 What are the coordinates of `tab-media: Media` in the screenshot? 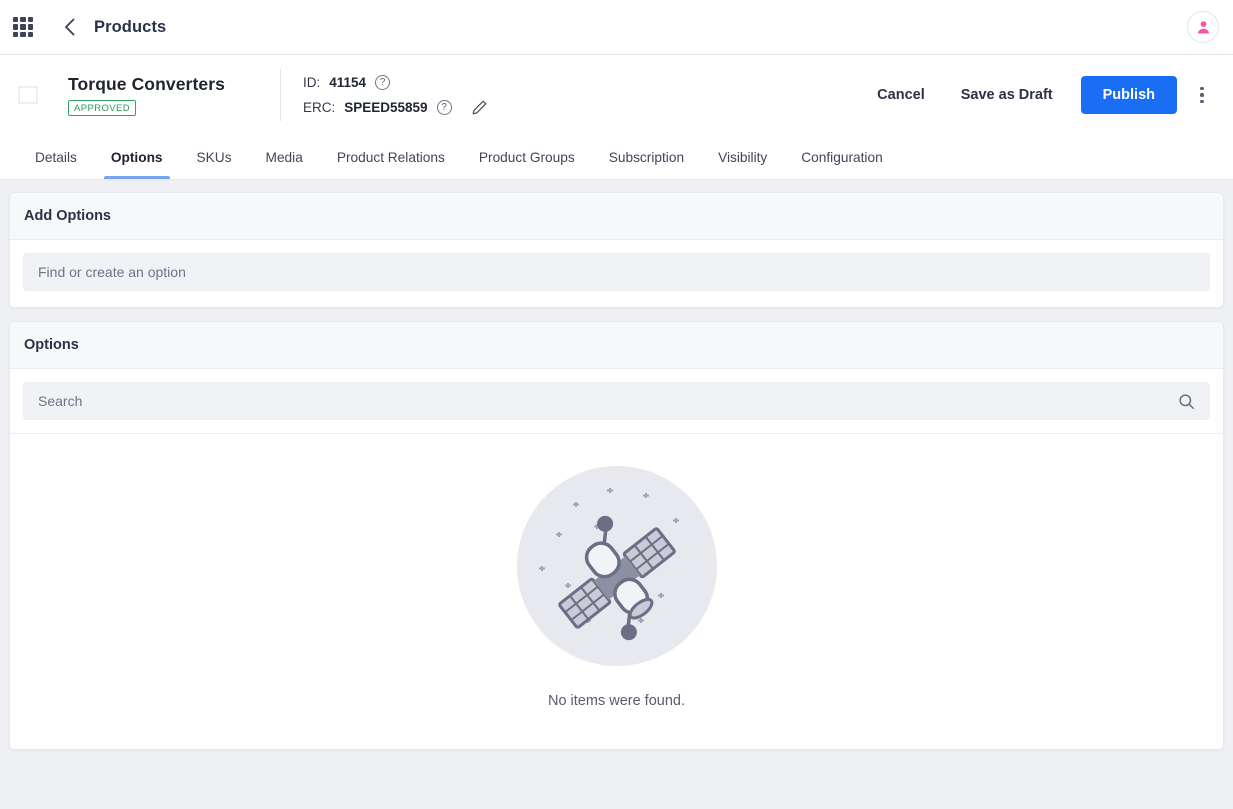 It's located at (284, 157).